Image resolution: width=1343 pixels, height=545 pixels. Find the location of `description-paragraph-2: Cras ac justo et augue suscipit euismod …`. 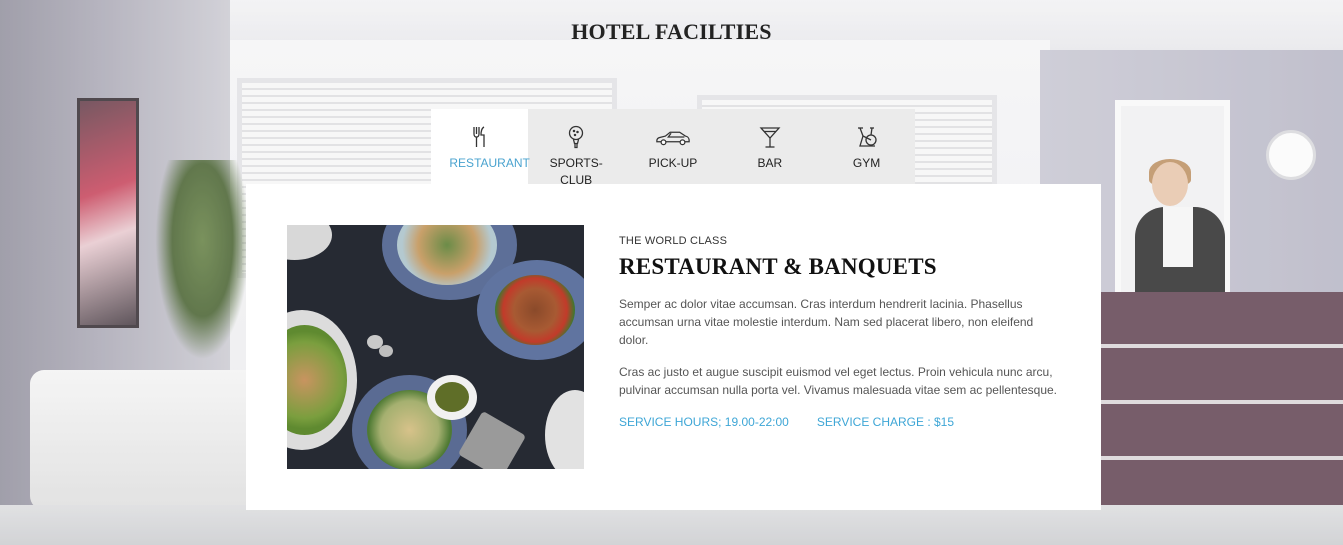

description-paragraph-2: Cras ac justo et augue suscipit euismod … is located at coordinates (838, 381).